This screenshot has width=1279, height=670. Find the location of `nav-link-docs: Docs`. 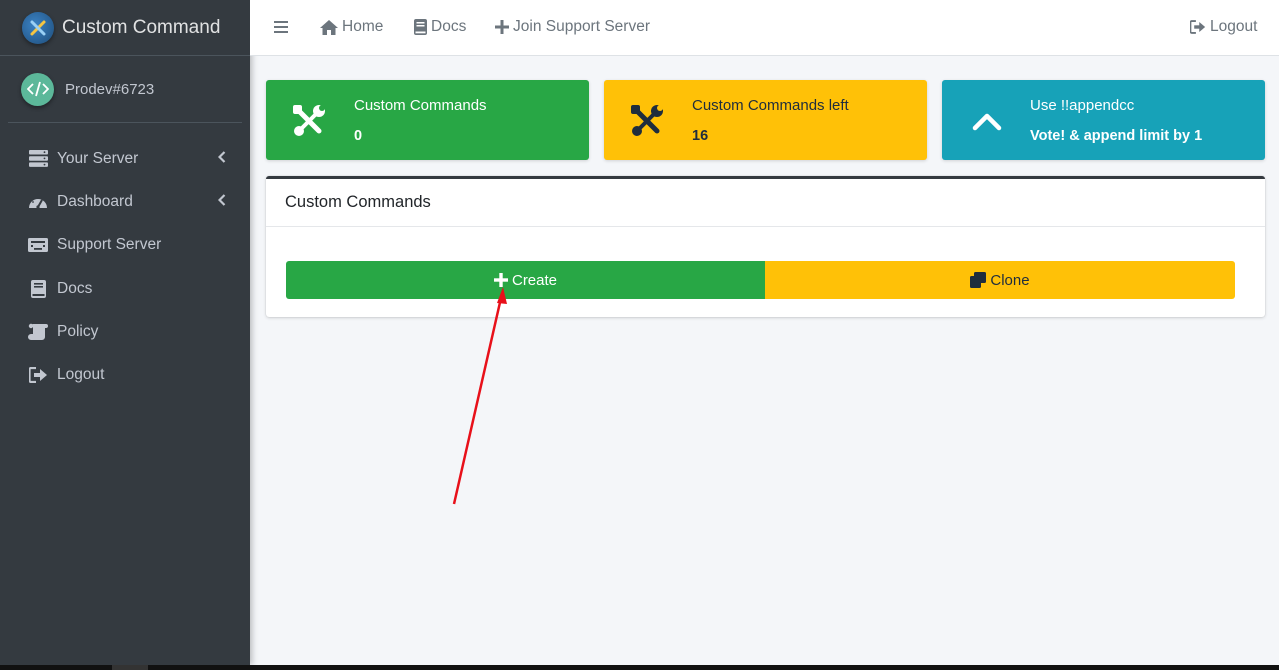

nav-link-docs: Docs is located at coordinates (440, 27).